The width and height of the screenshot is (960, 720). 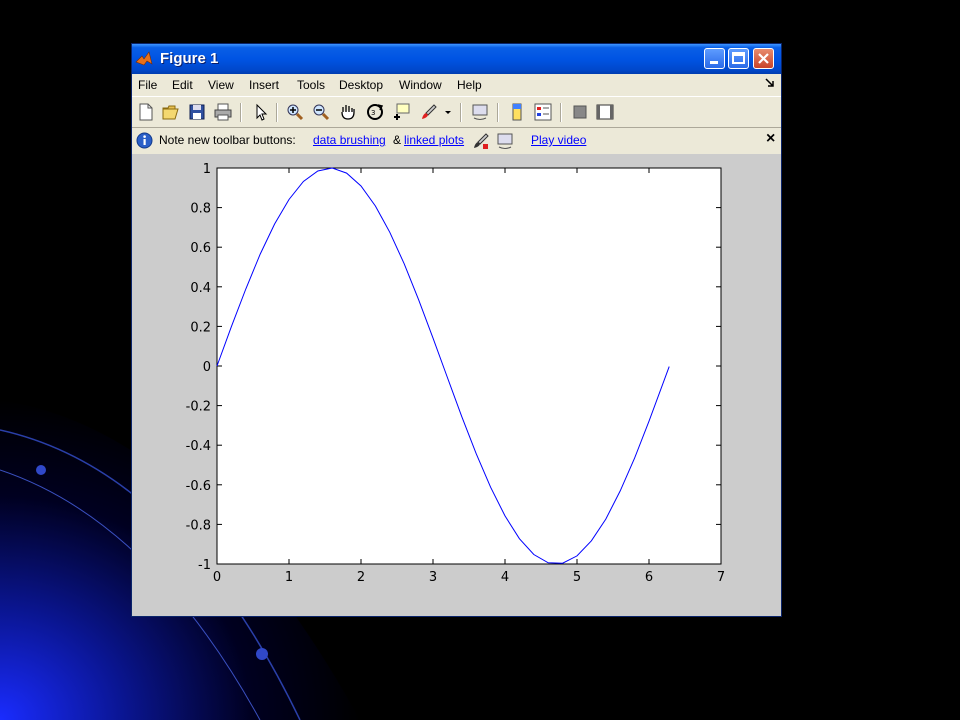 What do you see at coordinates (197, 112) in the screenshot?
I see `save-figure-icon` at bounding box center [197, 112].